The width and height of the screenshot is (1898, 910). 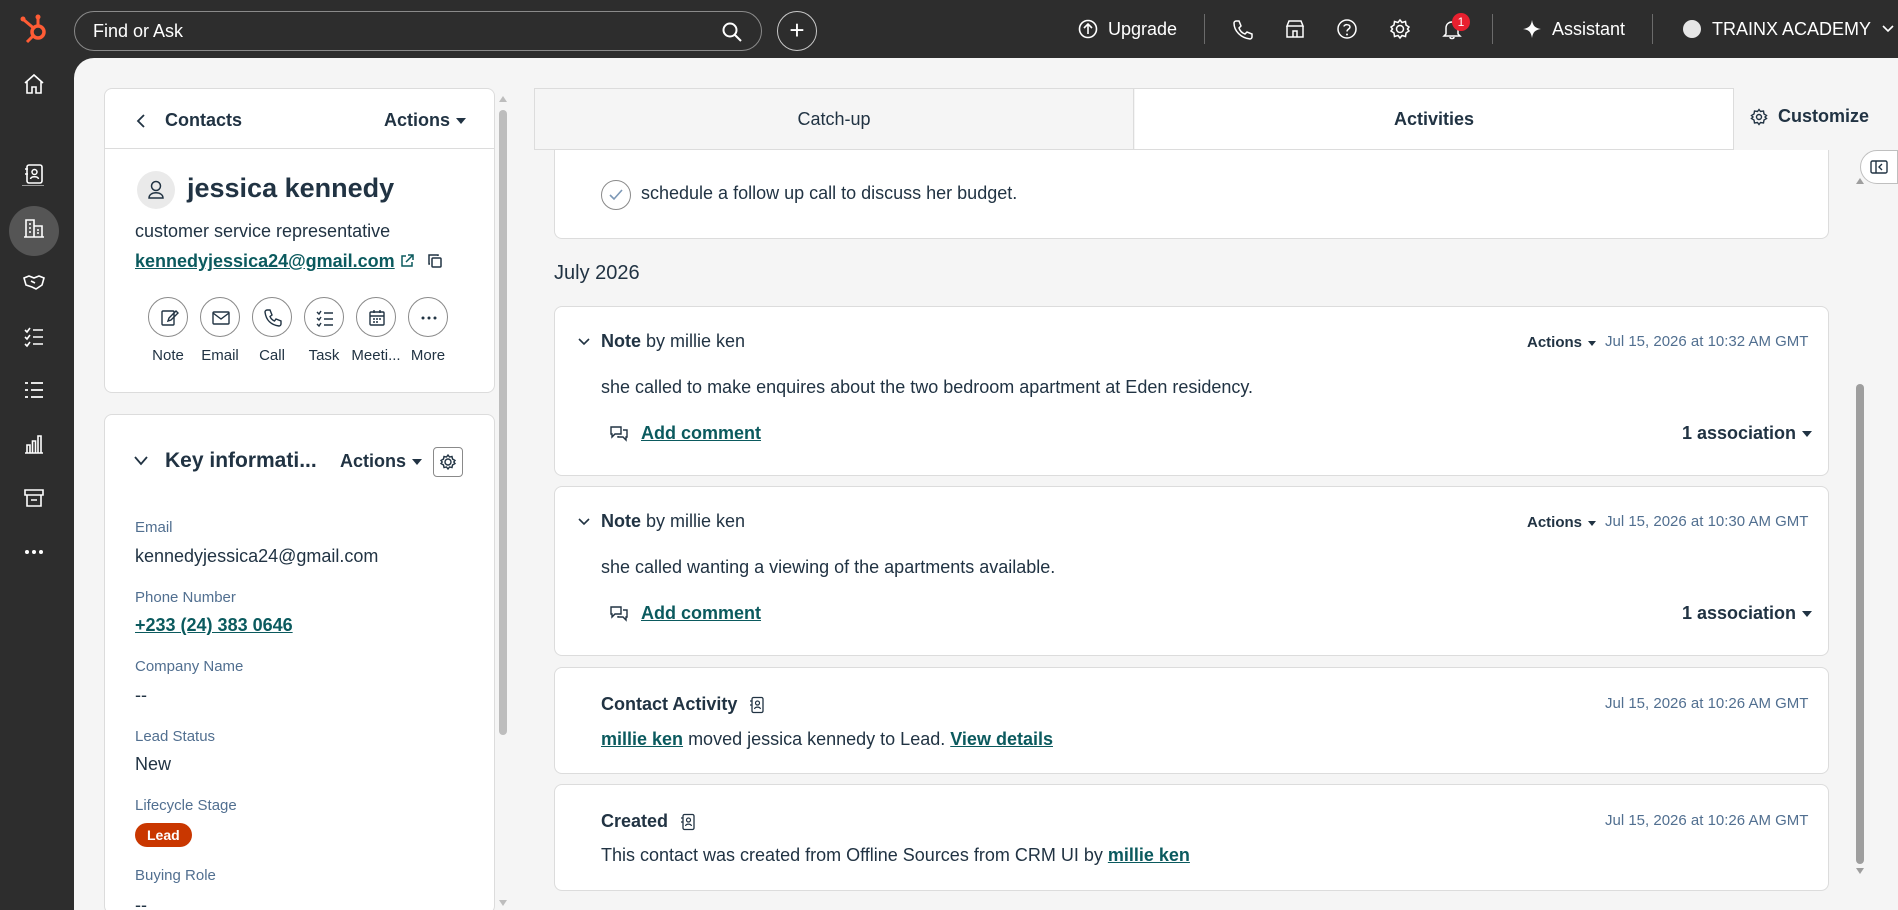 What do you see at coordinates (220, 317) in the screenshot?
I see `email-action-button` at bounding box center [220, 317].